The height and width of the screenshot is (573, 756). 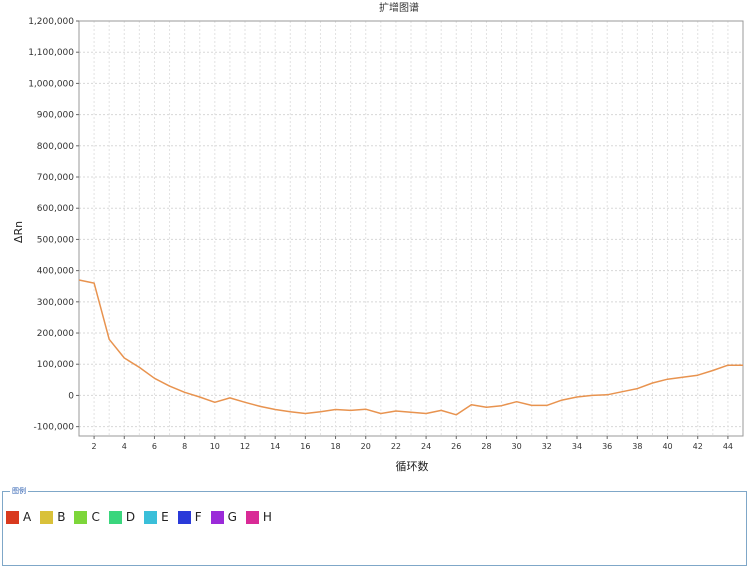 What do you see at coordinates (55, 147) in the screenshot?
I see `y-tick-label: 800,000` at bounding box center [55, 147].